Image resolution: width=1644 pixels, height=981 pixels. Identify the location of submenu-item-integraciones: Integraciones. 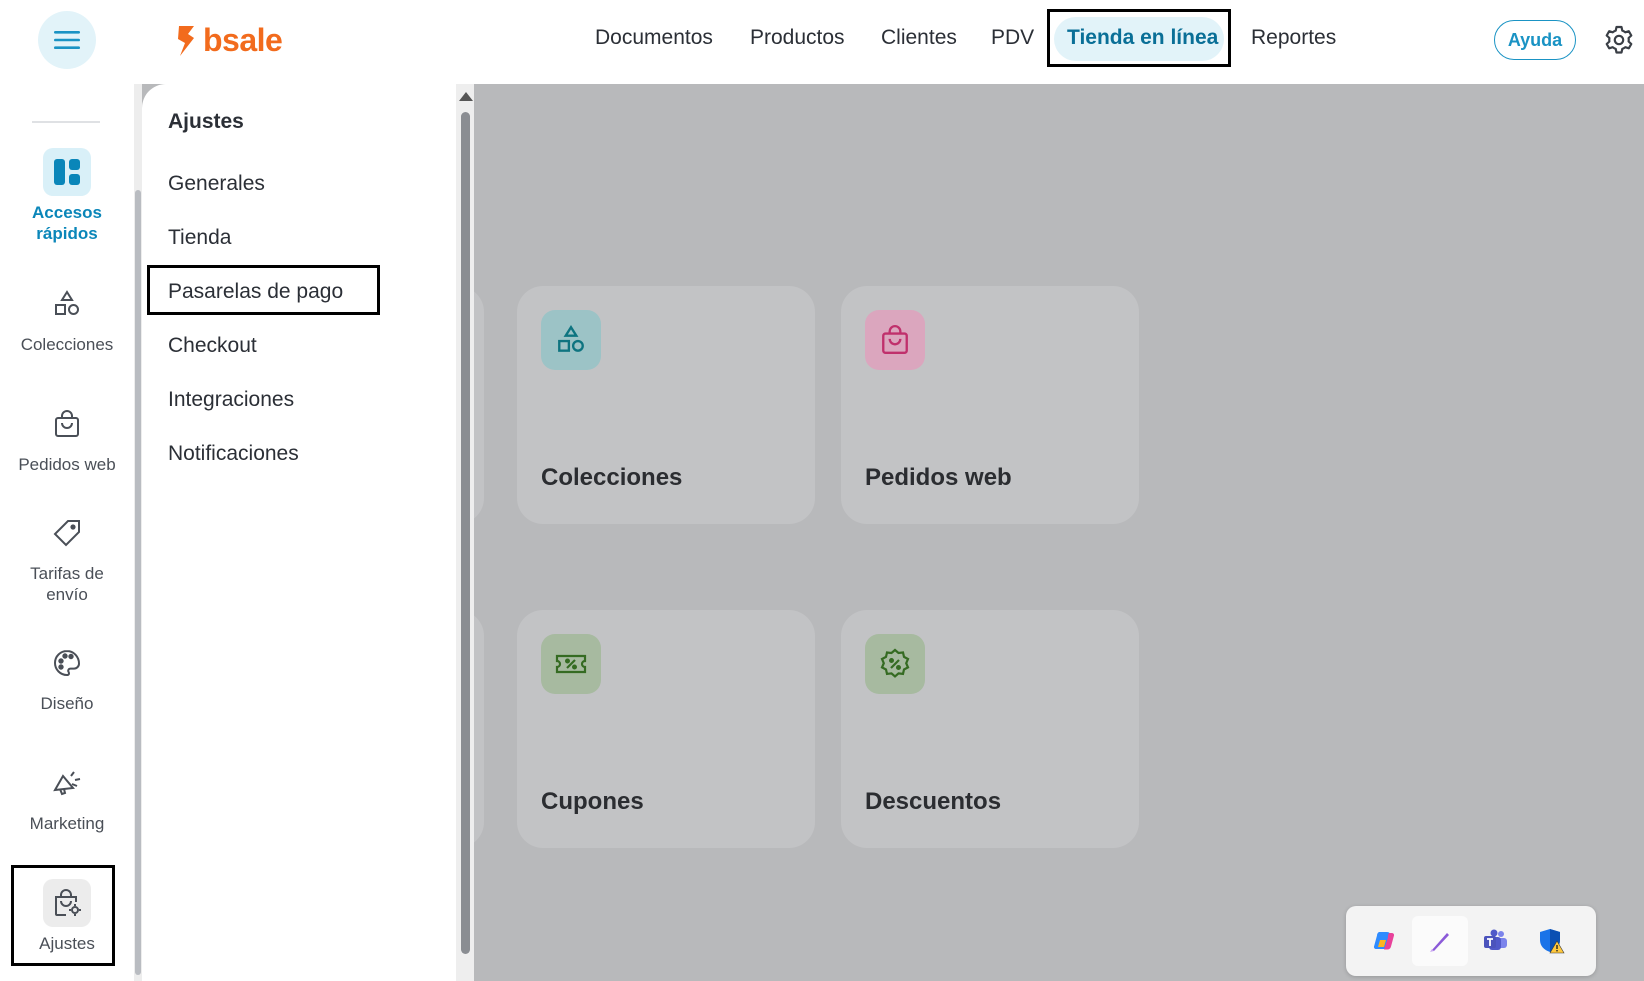
(231, 400).